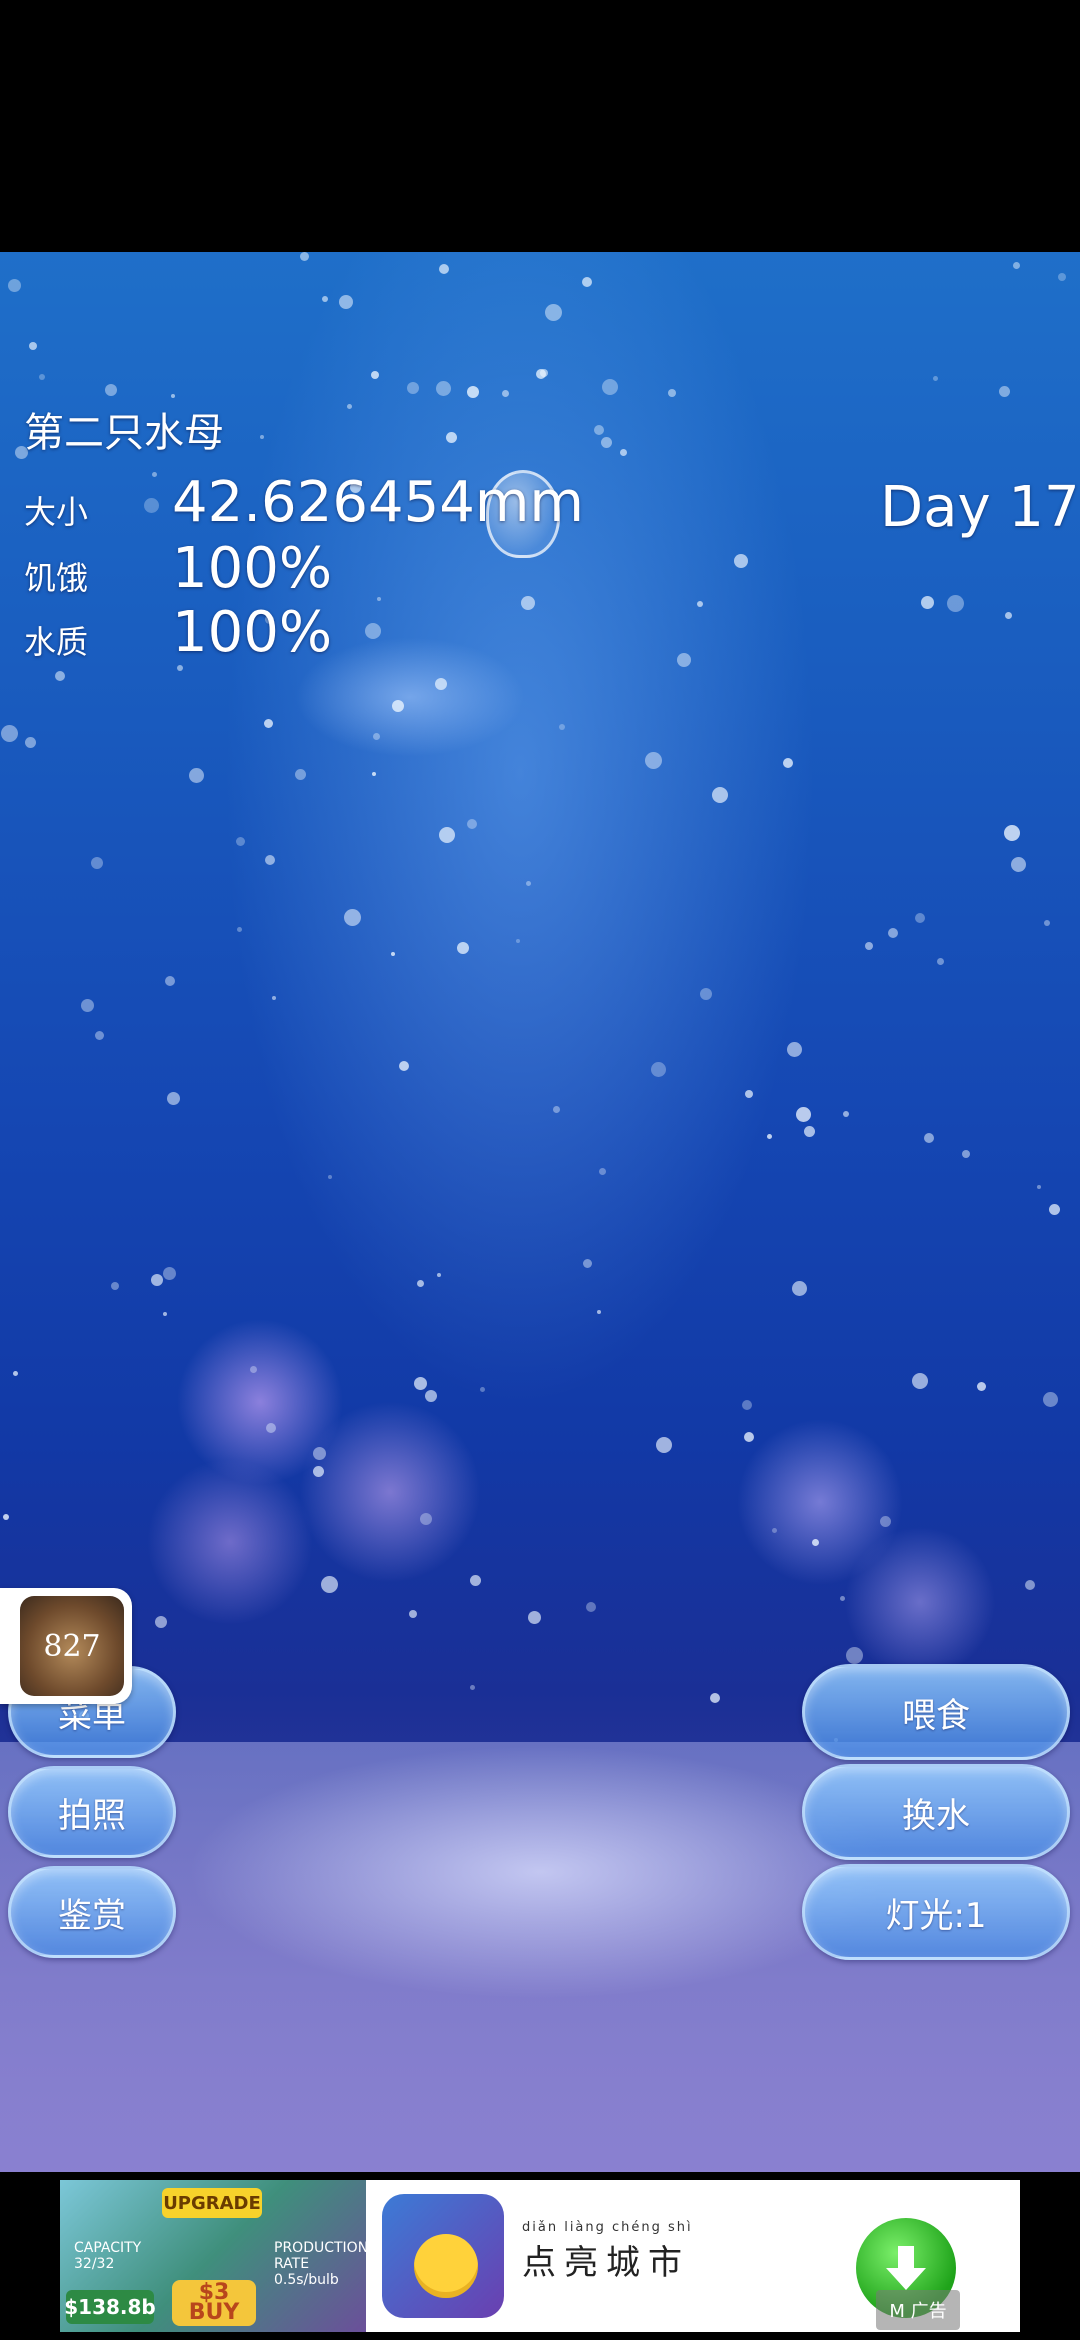 The image size is (1080, 2340). I want to click on stat-label-size: 大小, so click(56, 512).